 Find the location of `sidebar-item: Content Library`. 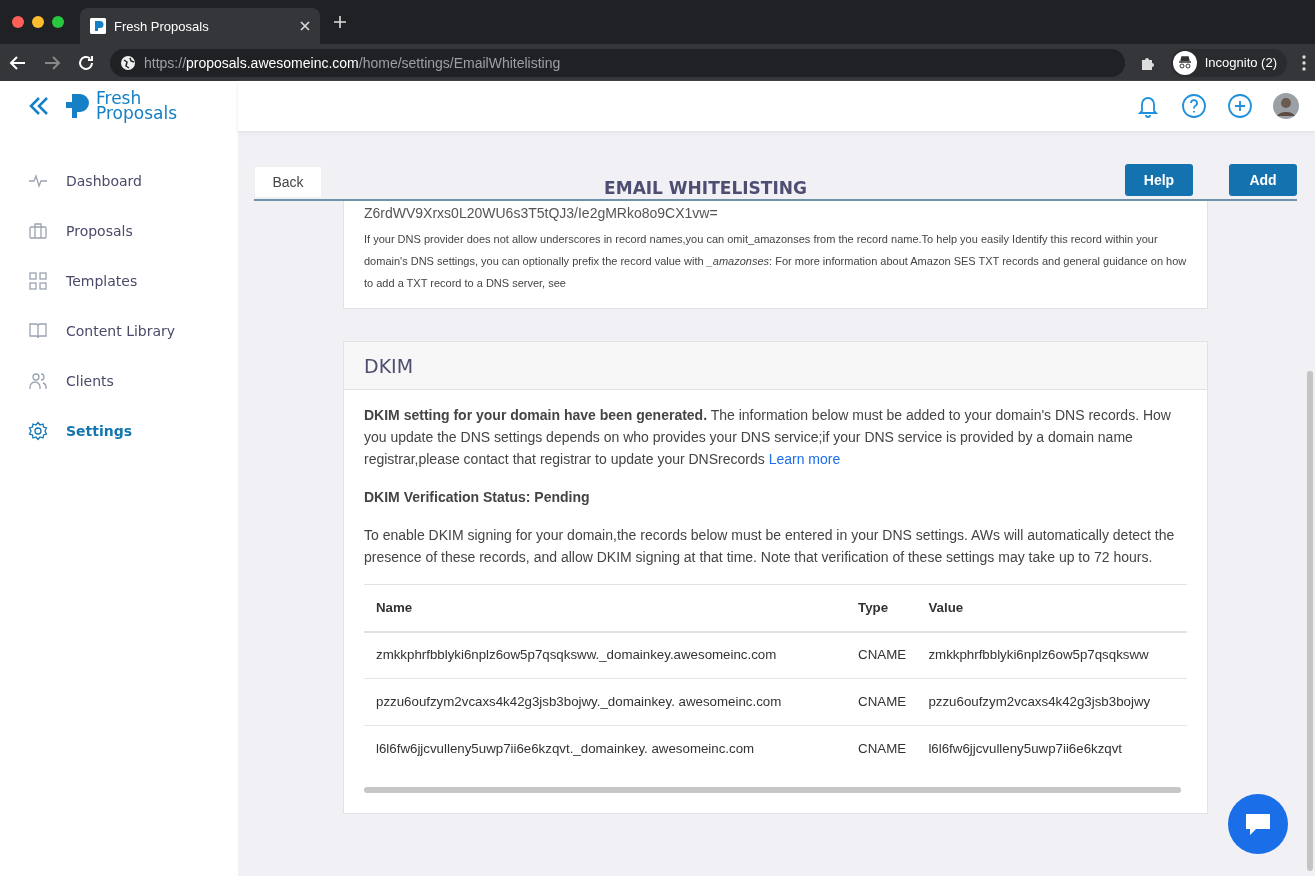

sidebar-item: Content Library is located at coordinates (119, 331).